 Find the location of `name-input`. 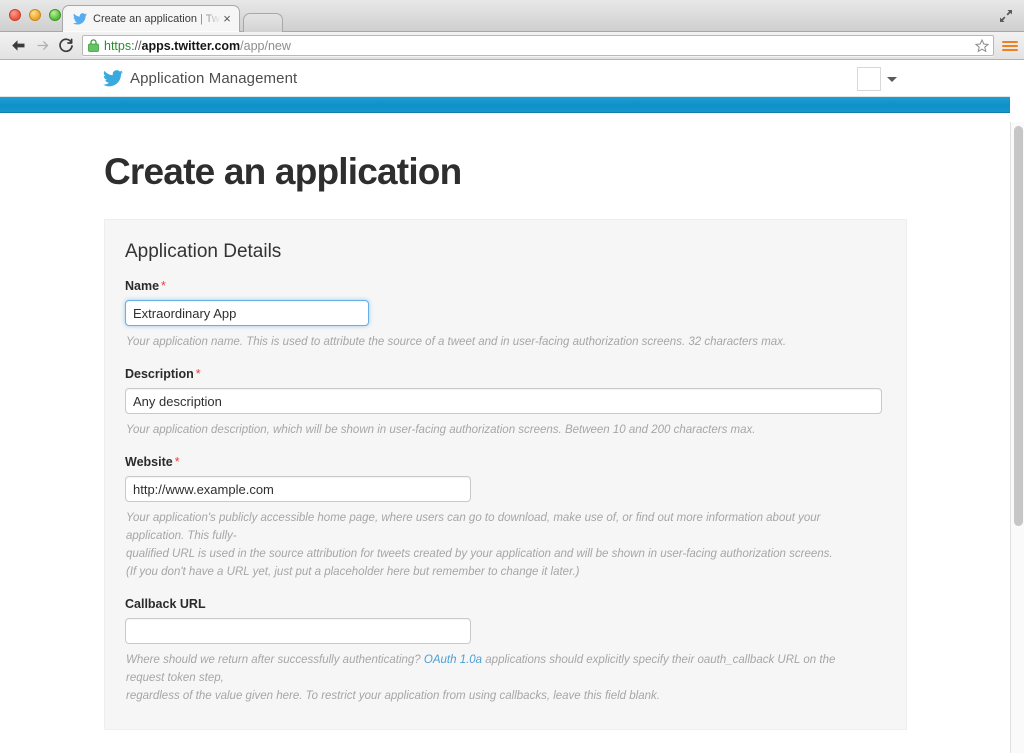

name-input is located at coordinates (247, 313).